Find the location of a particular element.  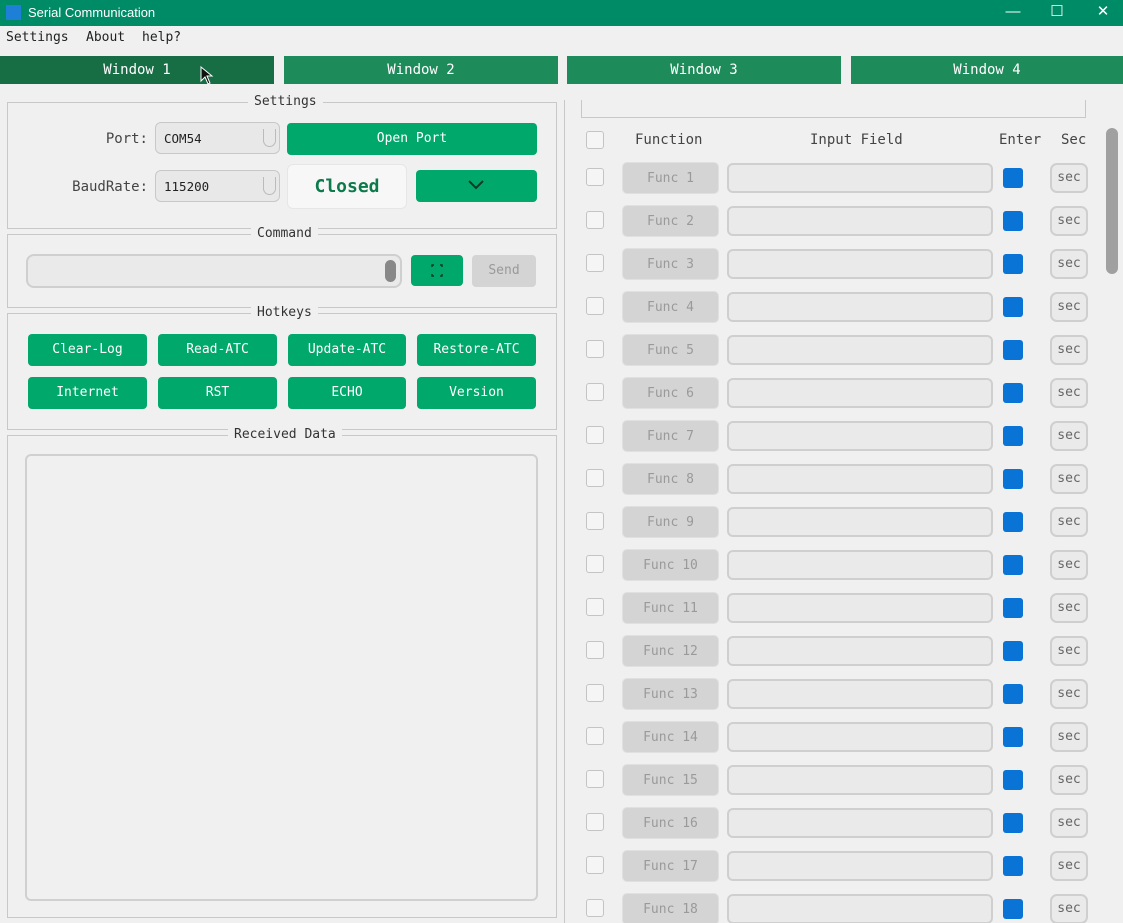

function-button: Func 9 is located at coordinates (670, 522).